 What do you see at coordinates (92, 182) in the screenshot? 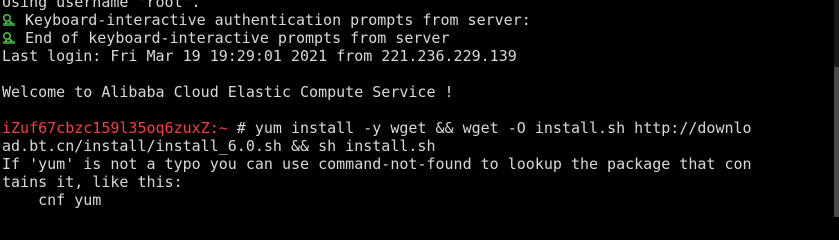
I see `error-line-2: tains it, like this:` at bounding box center [92, 182].